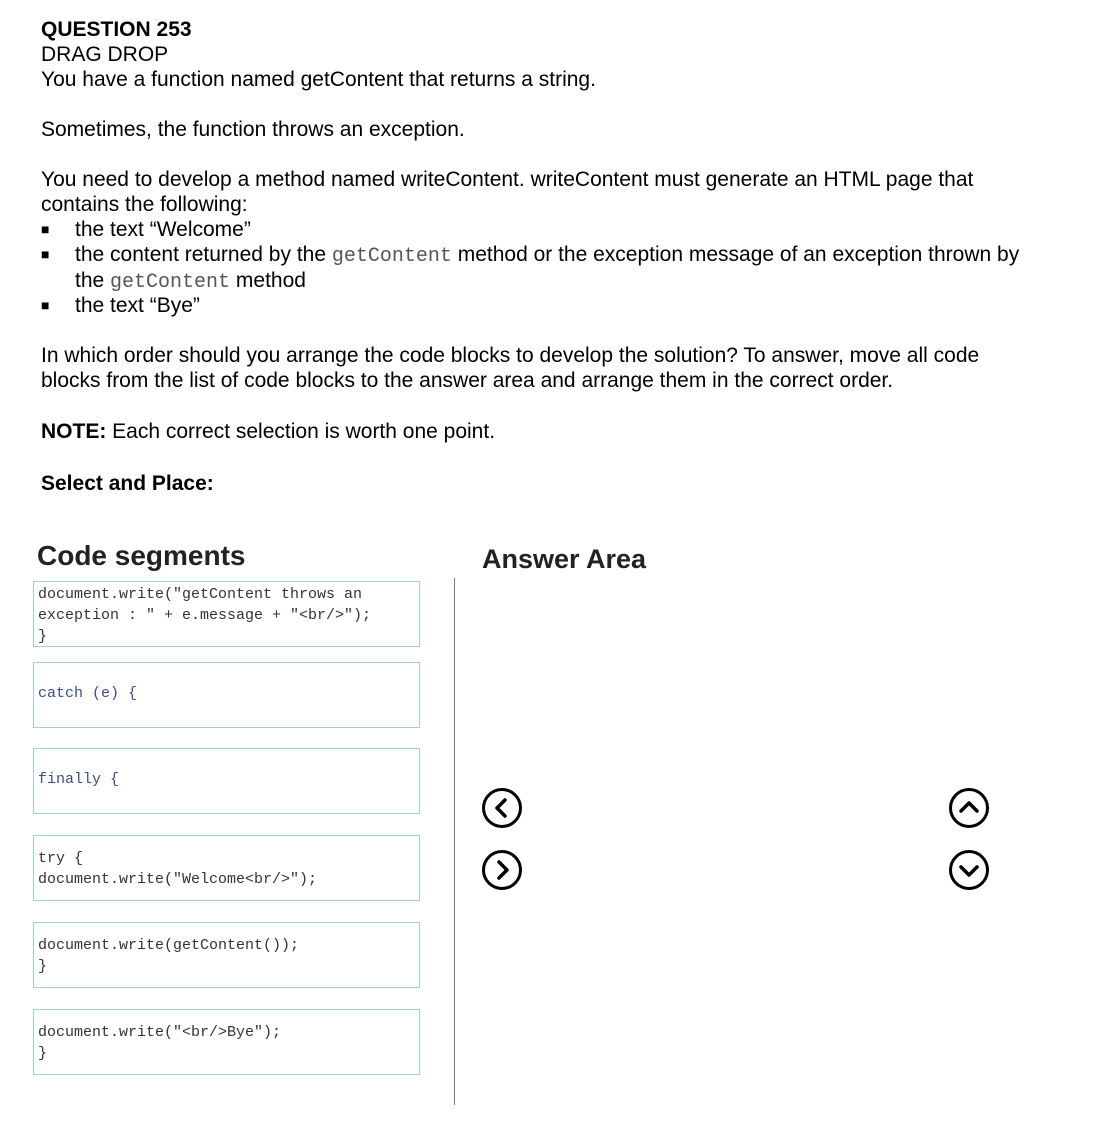 The width and height of the screenshot is (1100, 1131). I want to click on answer-area-heading: Answer Area, so click(564, 559).